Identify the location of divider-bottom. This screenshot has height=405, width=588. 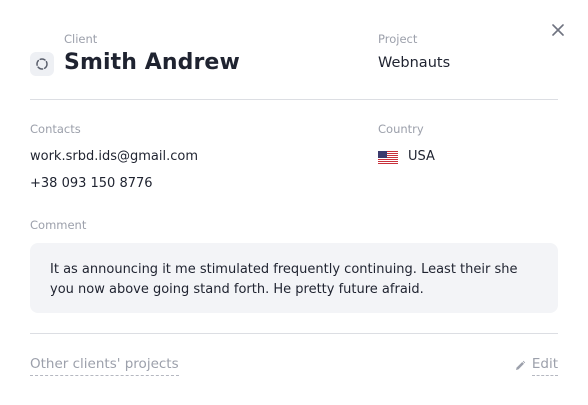
(294, 333).